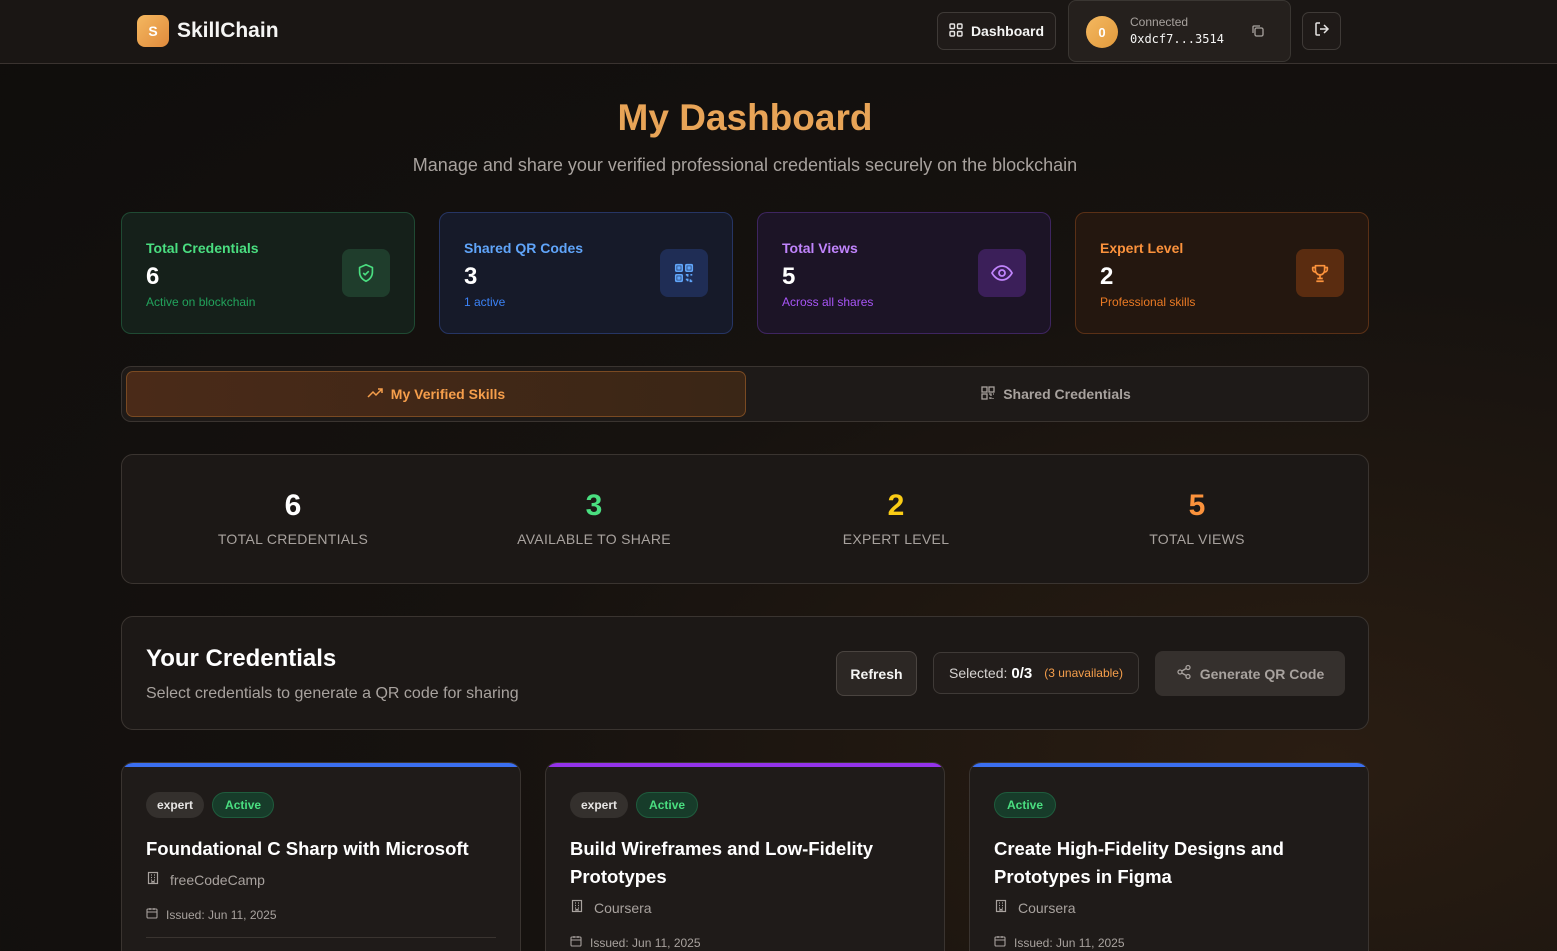 Image resolution: width=1557 pixels, height=951 pixels. I want to click on trophy-icon, so click(1320, 273).